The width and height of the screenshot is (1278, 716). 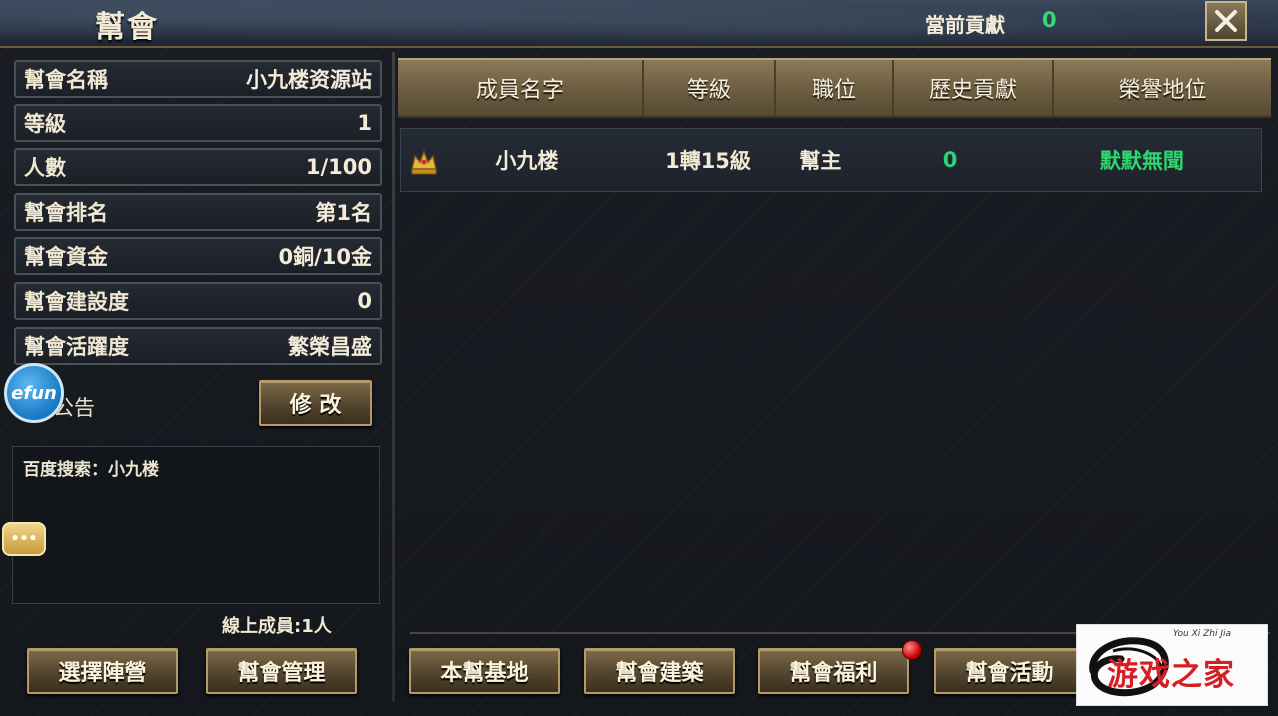 What do you see at coordinates (277, 626) in the screenshot?
I see `online-members-count: 線上成員:1人` at bounding box center [277, 626].